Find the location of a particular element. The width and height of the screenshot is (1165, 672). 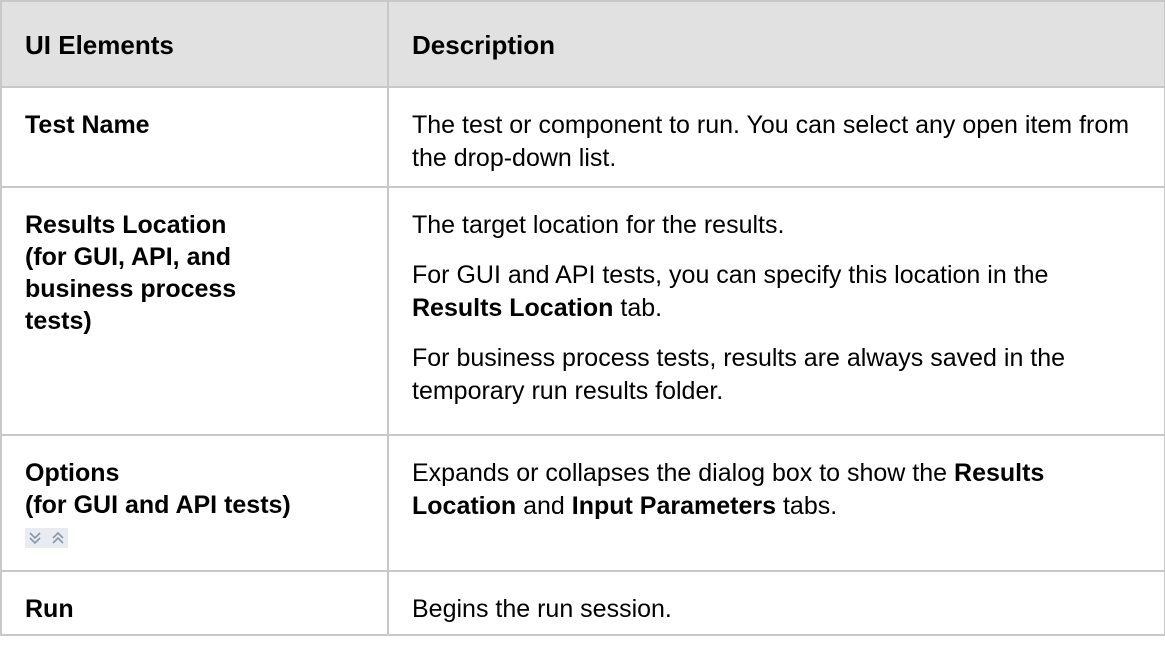

row-label-cell: Test Name is located at coordinates (194, 137).